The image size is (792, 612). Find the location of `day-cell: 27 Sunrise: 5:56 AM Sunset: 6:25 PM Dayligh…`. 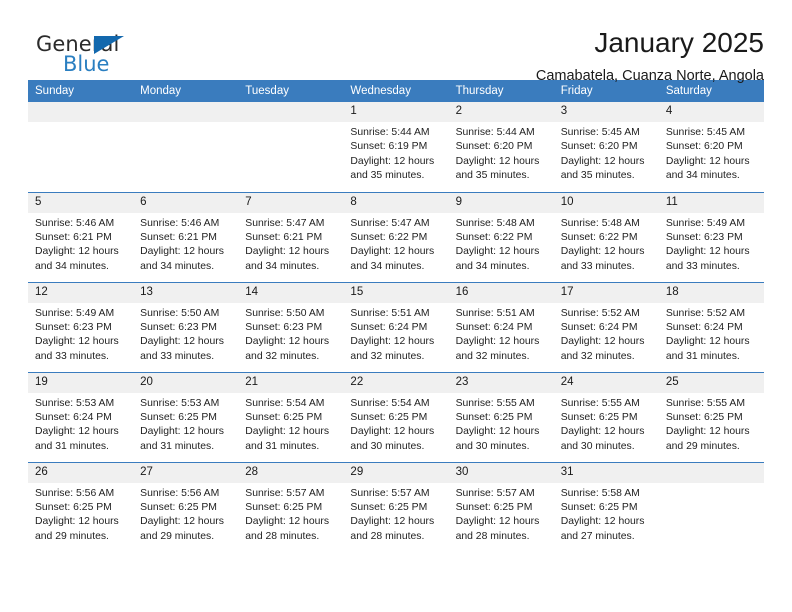

day-cell: 27 Sunrise: 5:56 AM Sunset: 6:25 PM Dayligh… is located at coordinates (186, 506).